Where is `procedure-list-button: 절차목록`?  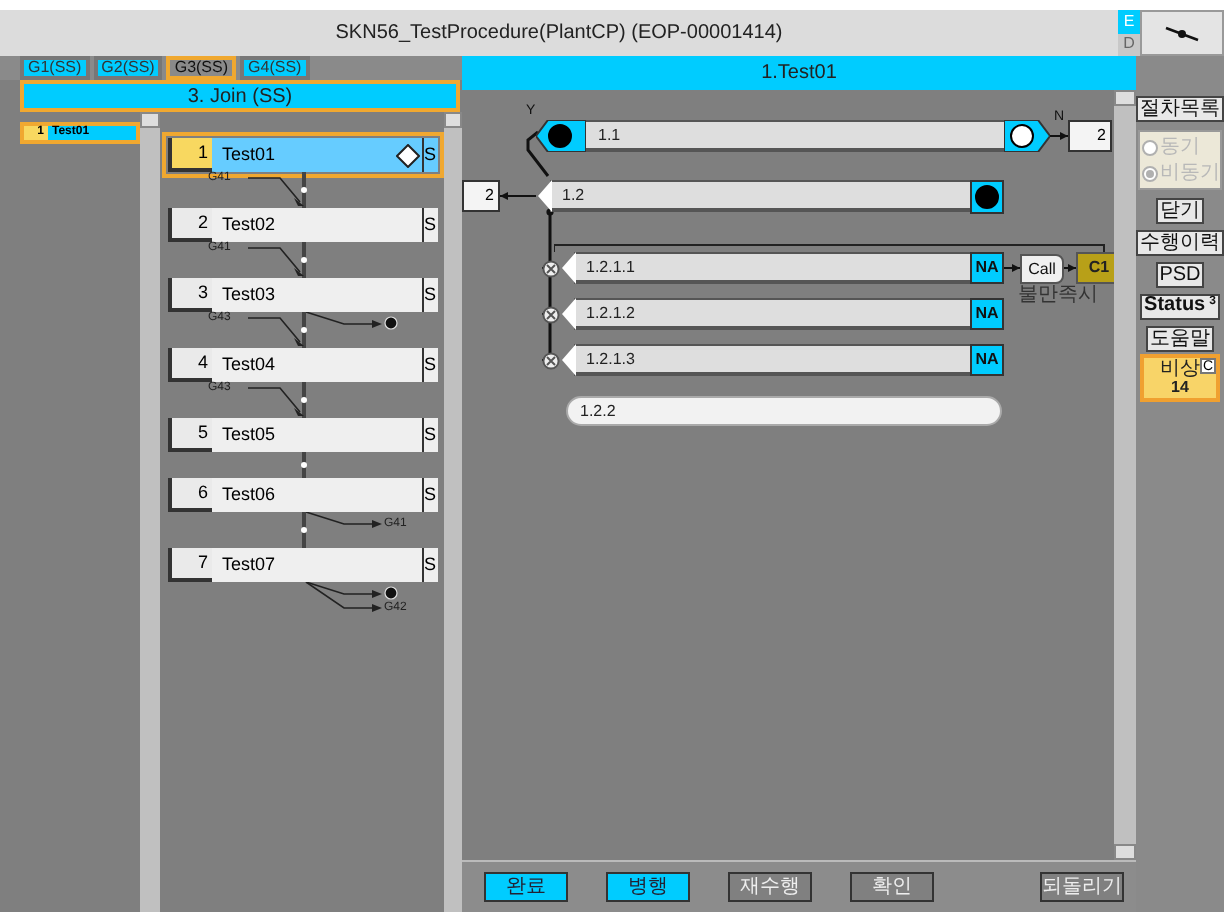 procedure-list-button: 절차목록 is located at coordinates (1180, 109).